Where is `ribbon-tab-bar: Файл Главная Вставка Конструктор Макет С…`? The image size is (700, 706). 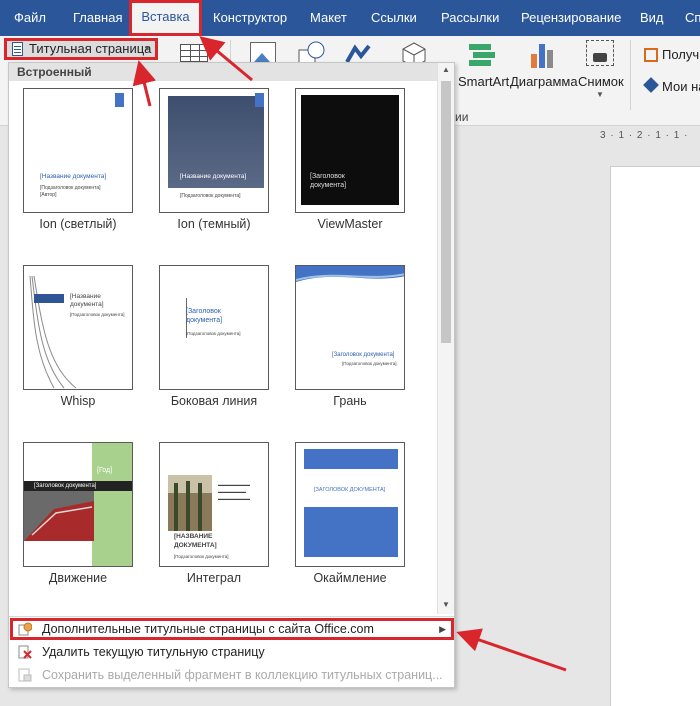
ribbon-tab-bar: Файл Главная Вставка Конструктор Макет С… is located at coordinates (350, 18).